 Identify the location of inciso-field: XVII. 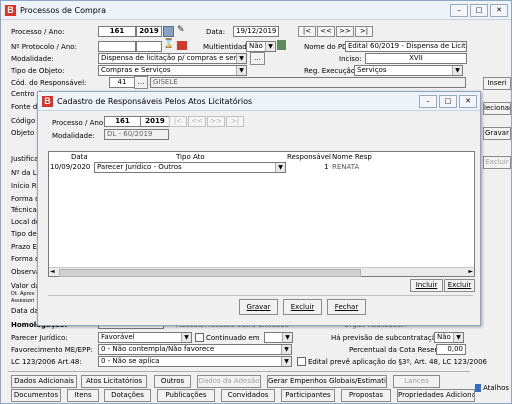
(416, 58).